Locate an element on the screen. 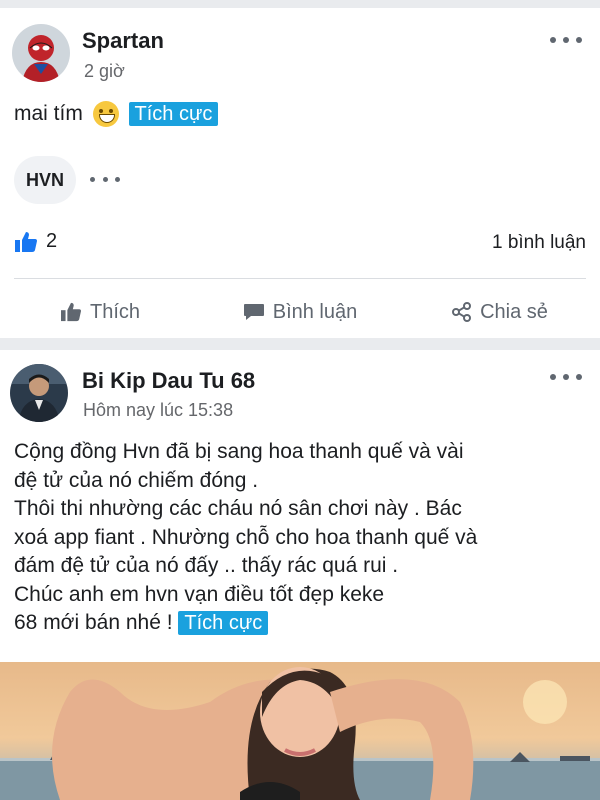 Image resolution: width=600 pixels, height=800 pixels. group-chip: HVN is located at coordinates (45, 180).